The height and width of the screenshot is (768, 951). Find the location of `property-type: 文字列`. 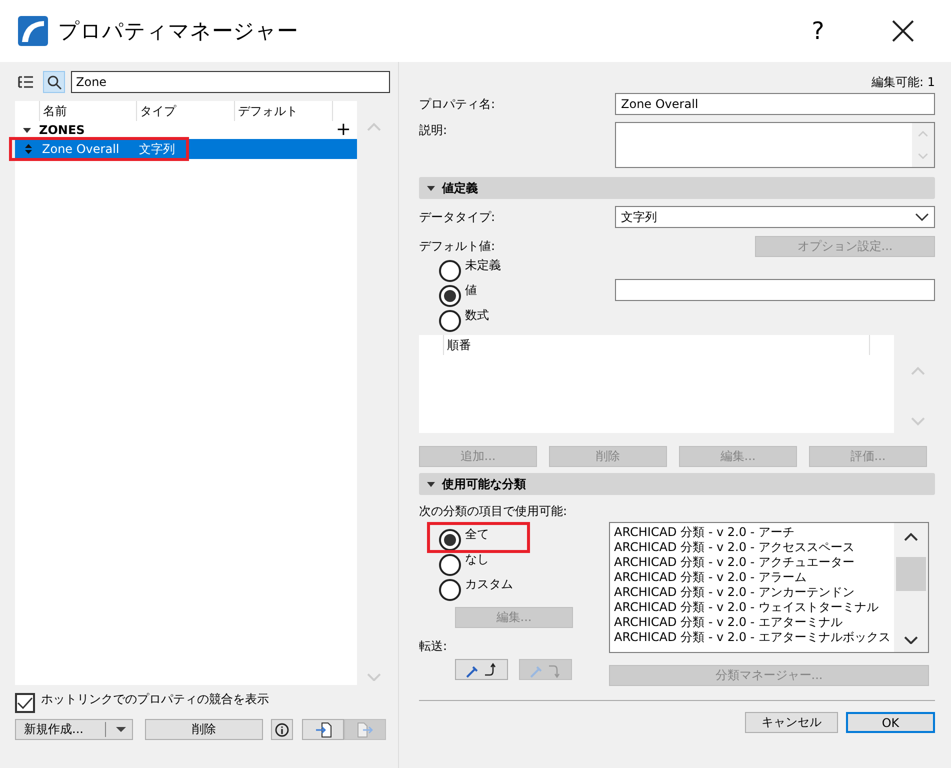

property-type: 文字列 is located at coordinates (157, 149).